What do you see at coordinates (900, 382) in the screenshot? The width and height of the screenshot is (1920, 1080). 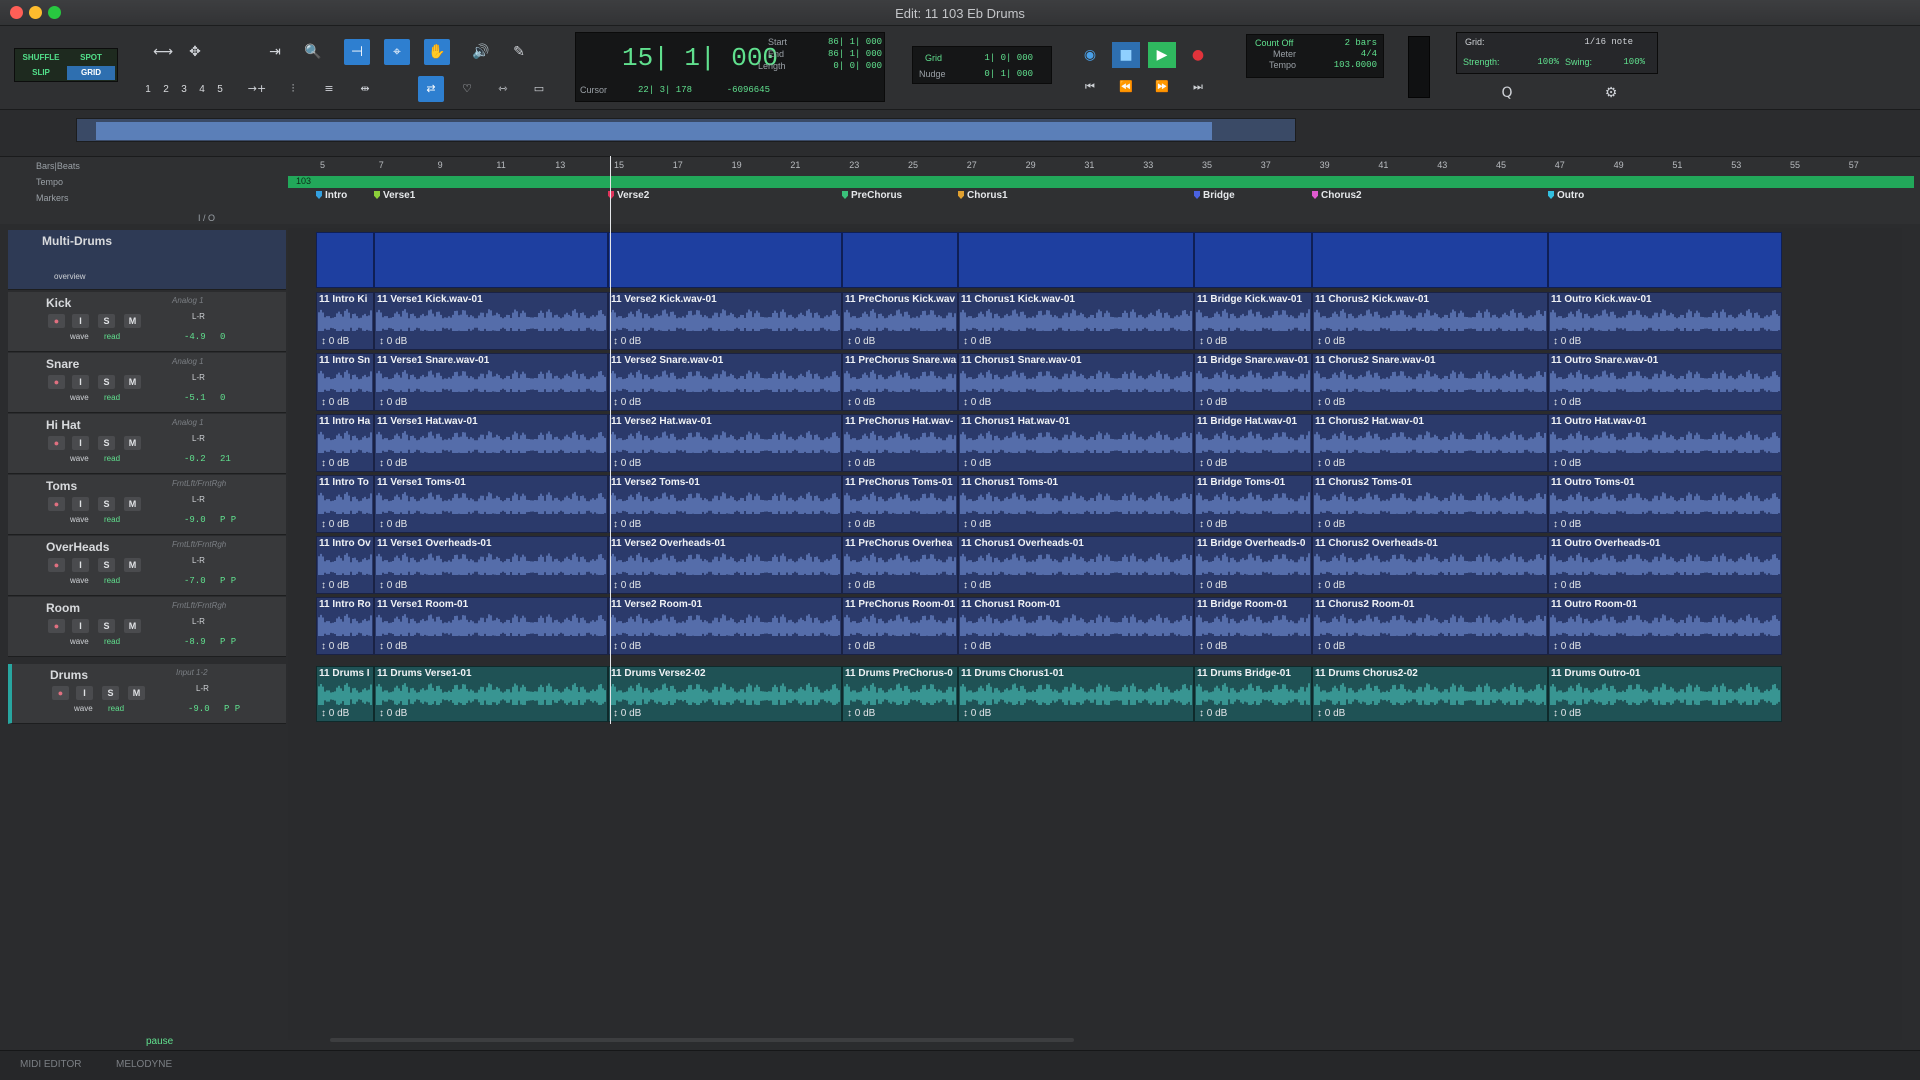 I see `audio-clip: 11 PreChorus Snare.wa ↕ 0 dB` at bounding box center [900, 382].